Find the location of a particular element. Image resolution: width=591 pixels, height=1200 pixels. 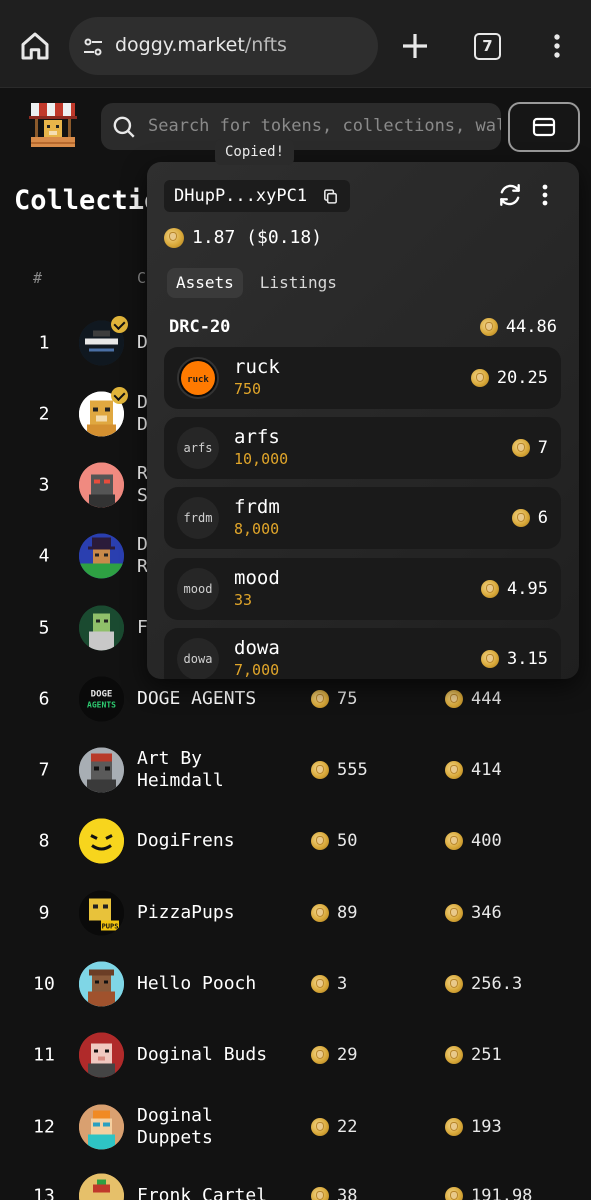

token-card: mood mood 33 4.95 is located at coordinates (362, 589).